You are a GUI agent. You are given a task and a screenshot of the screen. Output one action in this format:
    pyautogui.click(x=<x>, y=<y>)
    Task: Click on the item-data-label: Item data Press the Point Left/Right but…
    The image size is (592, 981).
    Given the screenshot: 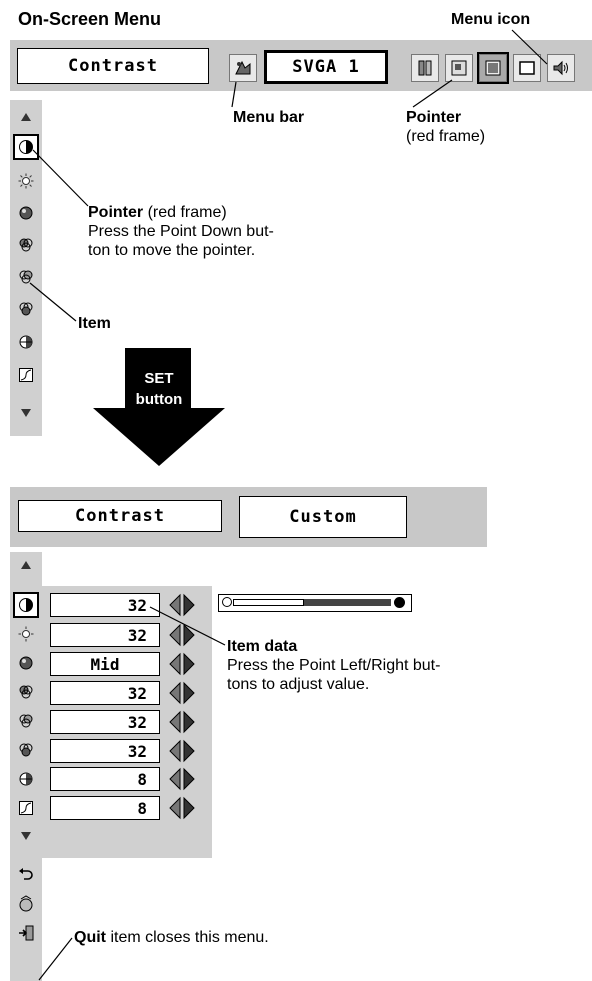 What is the action you would take?
    pyautogui.click(x=334, y=665)
    